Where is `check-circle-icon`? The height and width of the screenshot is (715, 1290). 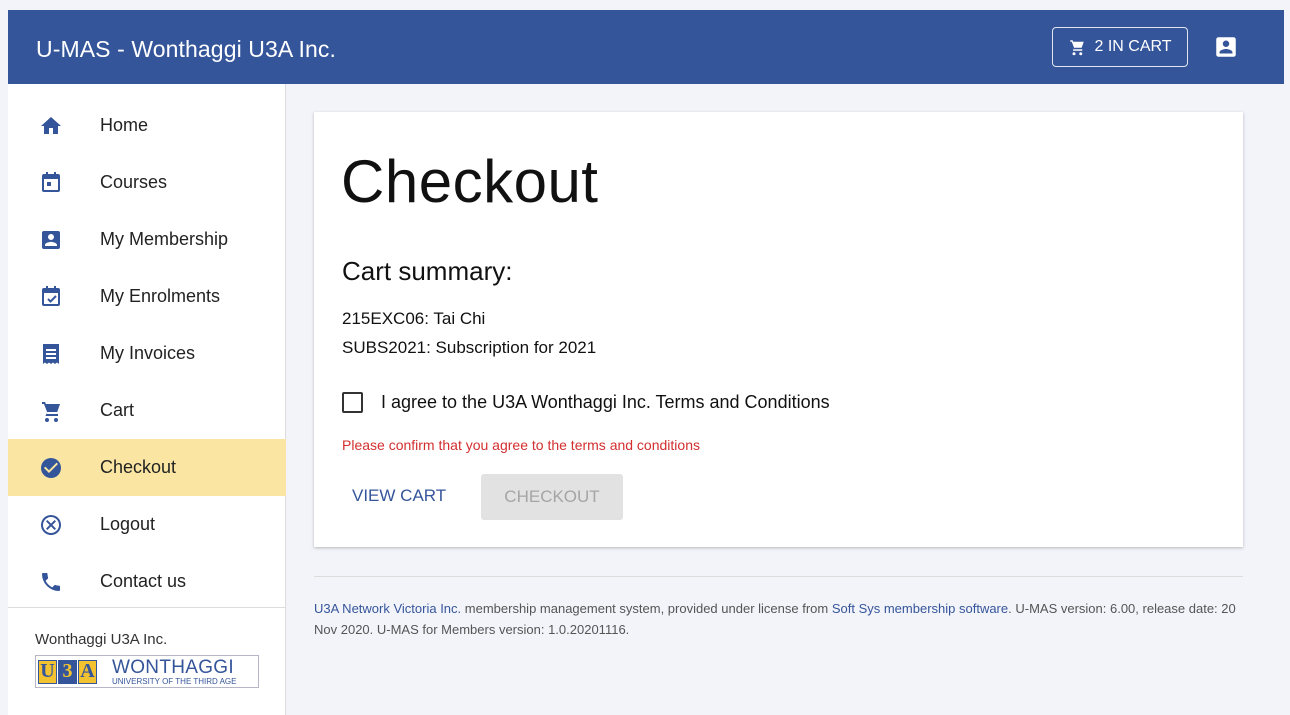
check-circle-icon is located at coordinates (51, 468).